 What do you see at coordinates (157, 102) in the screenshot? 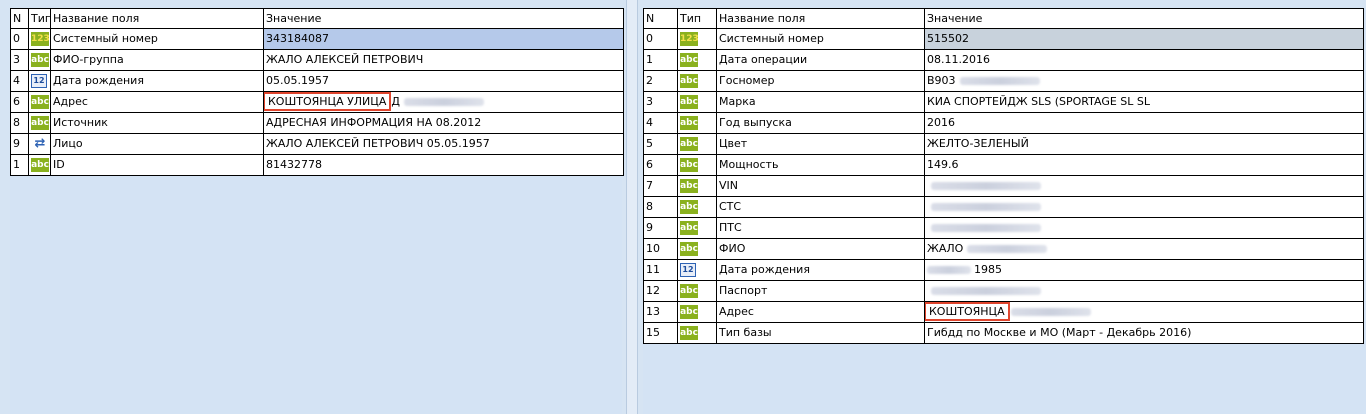
I see `field-name: Адрес` at bounding box center [157, 102].